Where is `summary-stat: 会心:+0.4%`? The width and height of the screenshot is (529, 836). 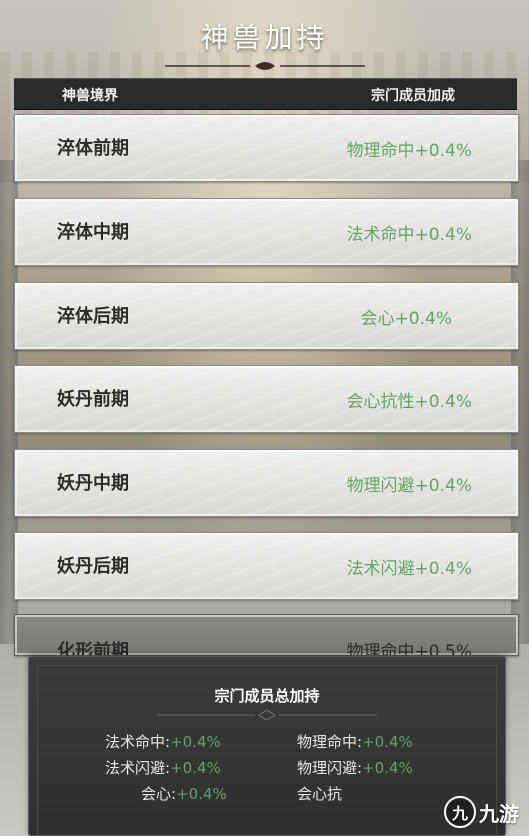
summary-stat: 会心:+0.4% is located at coordinates (184, 793).